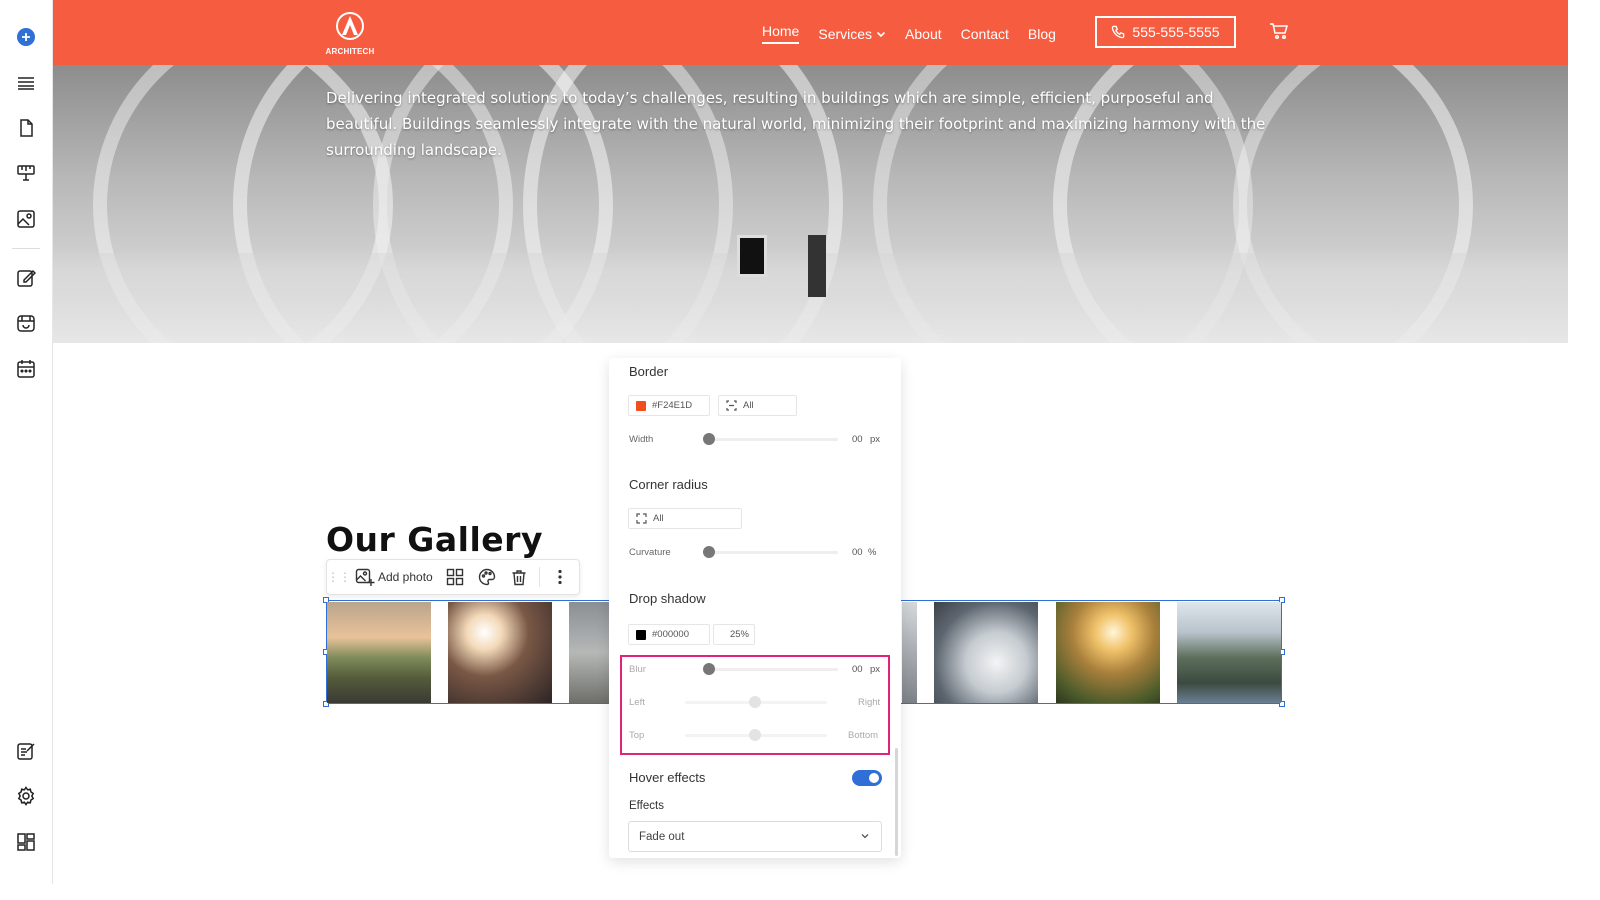  Describe the element at coordinates (405, 577) in the screenshot. I see `add-photo-label: Add photo` at that location.